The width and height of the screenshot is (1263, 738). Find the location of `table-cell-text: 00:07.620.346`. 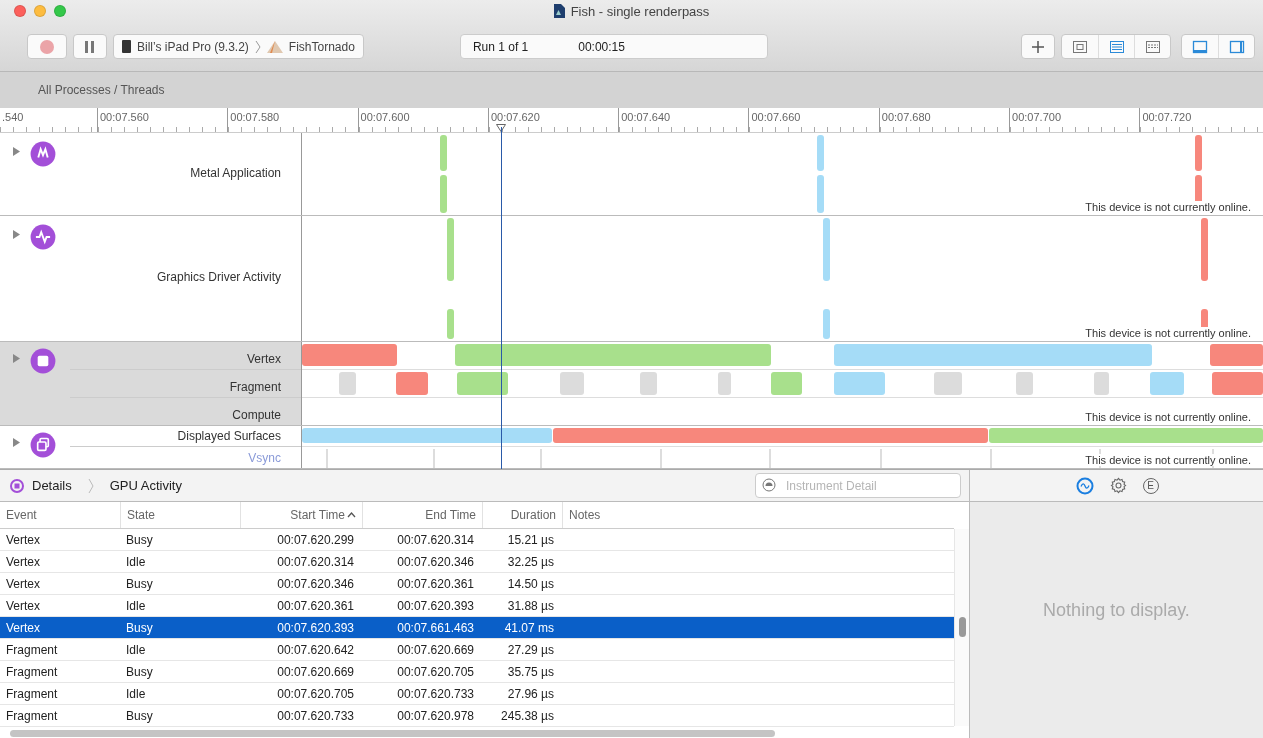

table-cell-text: 00:07.620.346 is located at coordinates (315, 584).